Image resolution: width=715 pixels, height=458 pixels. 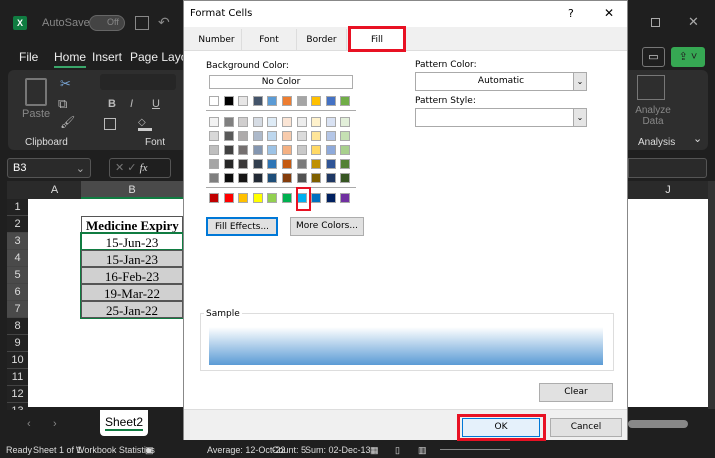 I want to click on row-header: 12, so click(x=17, y=394).